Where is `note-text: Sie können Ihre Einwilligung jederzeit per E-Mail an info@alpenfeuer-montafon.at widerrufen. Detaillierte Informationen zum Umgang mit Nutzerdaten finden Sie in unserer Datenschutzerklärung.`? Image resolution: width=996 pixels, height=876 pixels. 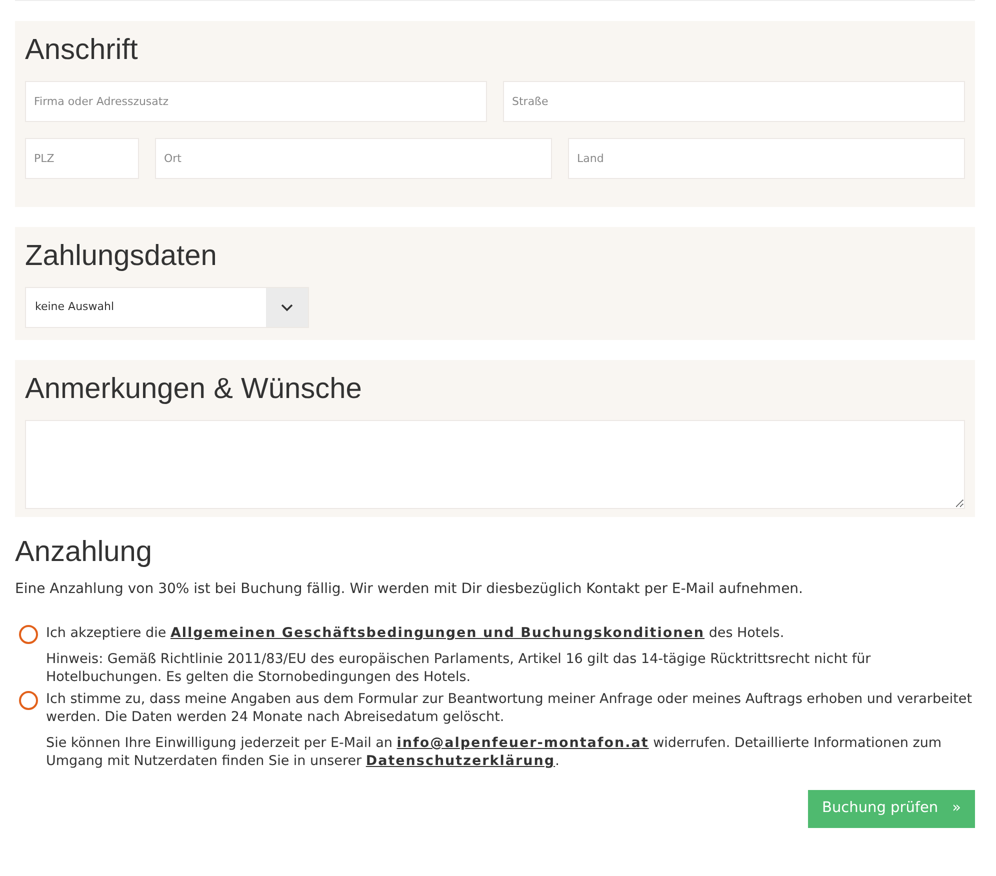 note-text: Sie können Ihre Einwilligung jederzeit per E-Mail an info@alpenfeuer-montafon.at widerrufen. Detaillierte Informationen zum Umgang mit Nutzerdaten finden Sie in unserer Datenschutzerklärung. is located at coordinates (494, 752).